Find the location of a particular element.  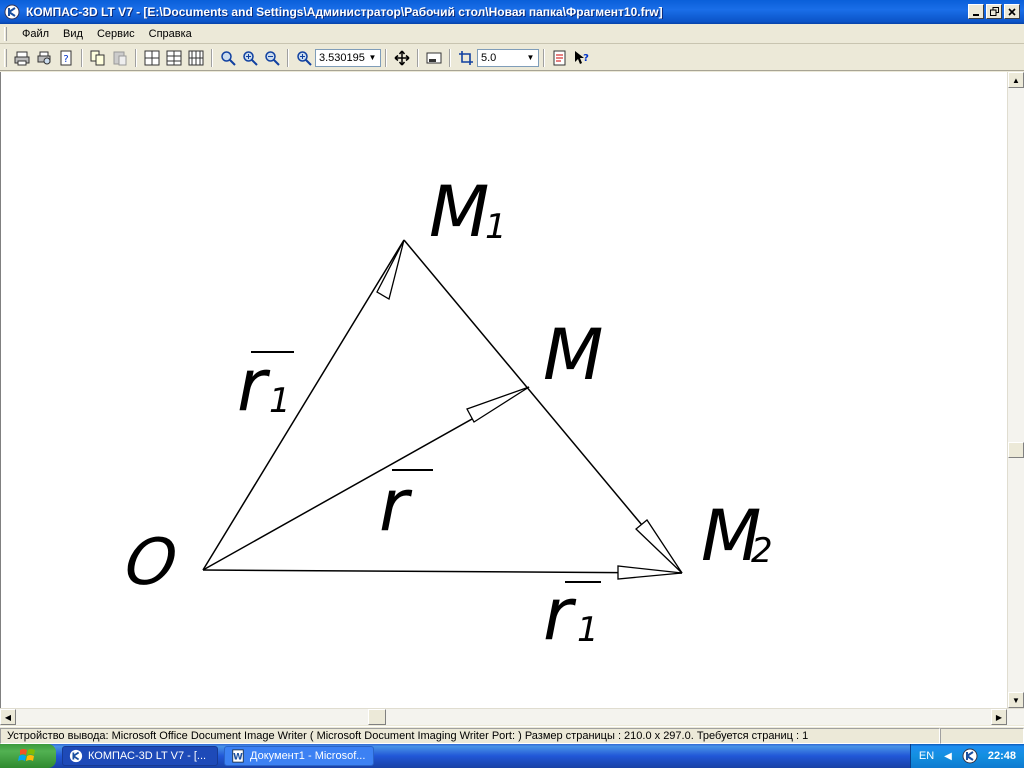

start-button is located at coordinates (28, 756).